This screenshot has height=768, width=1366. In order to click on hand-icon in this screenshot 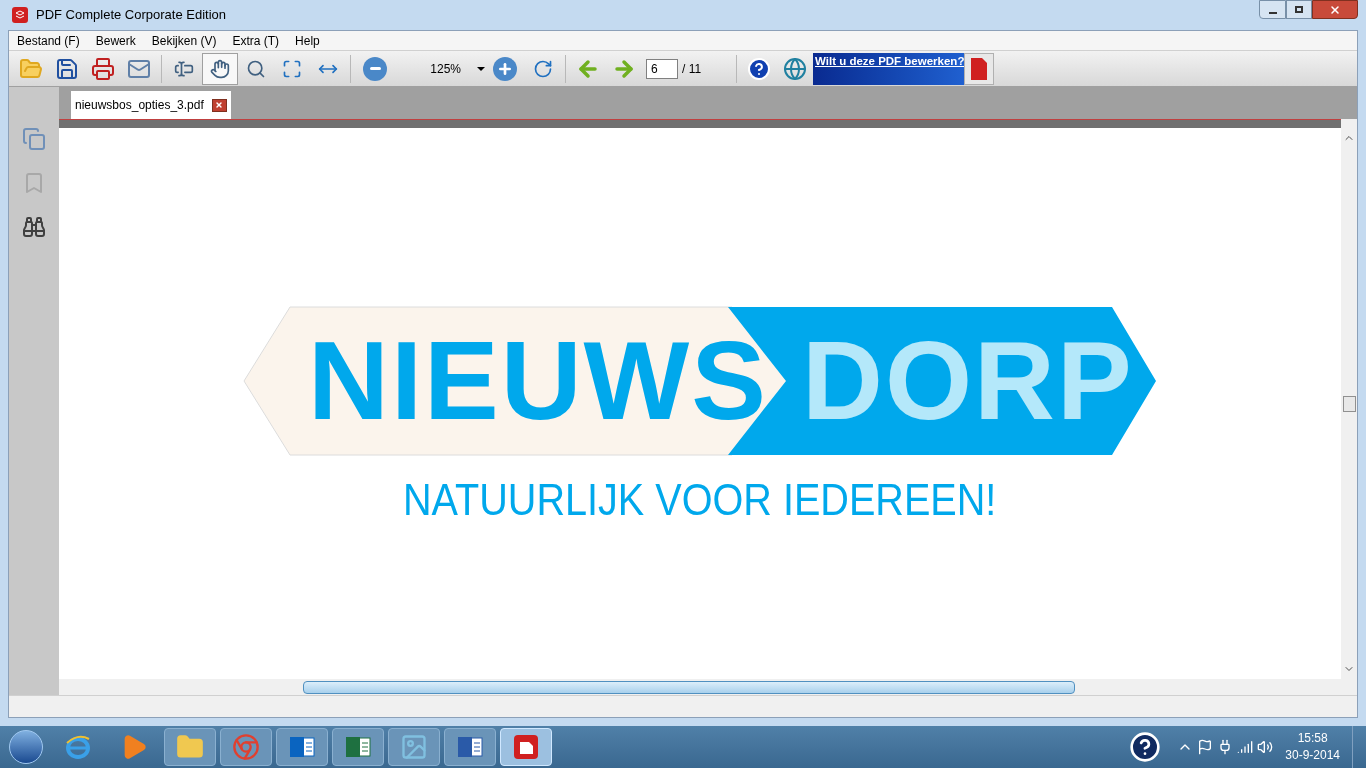, I will do `click(220, 68)`.